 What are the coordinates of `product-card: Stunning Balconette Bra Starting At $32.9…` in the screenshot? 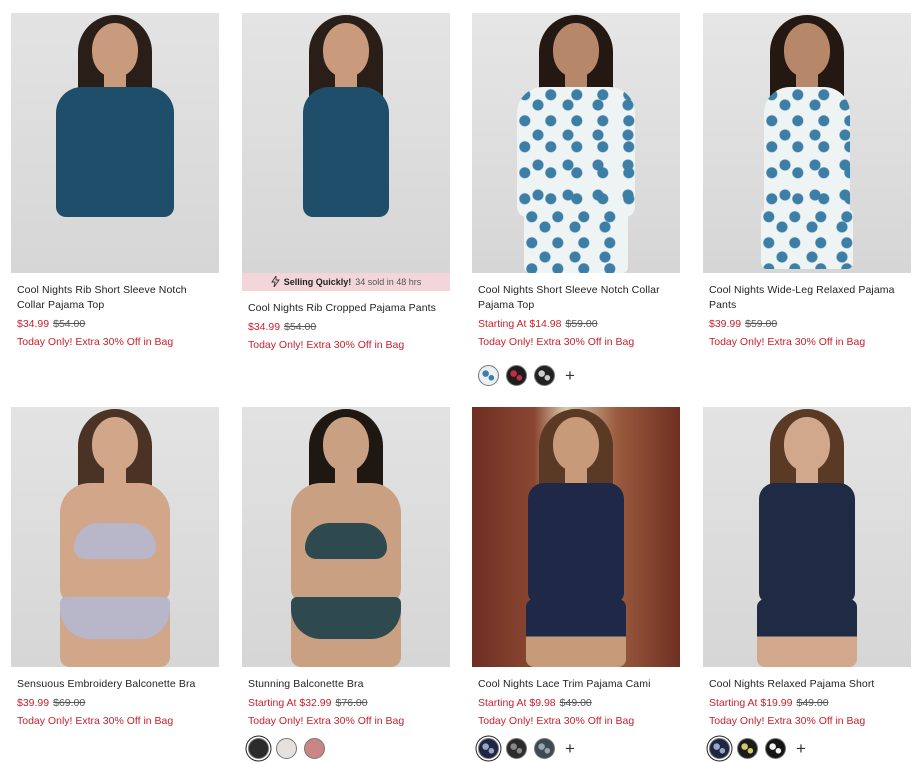 It's located at (346, 583).